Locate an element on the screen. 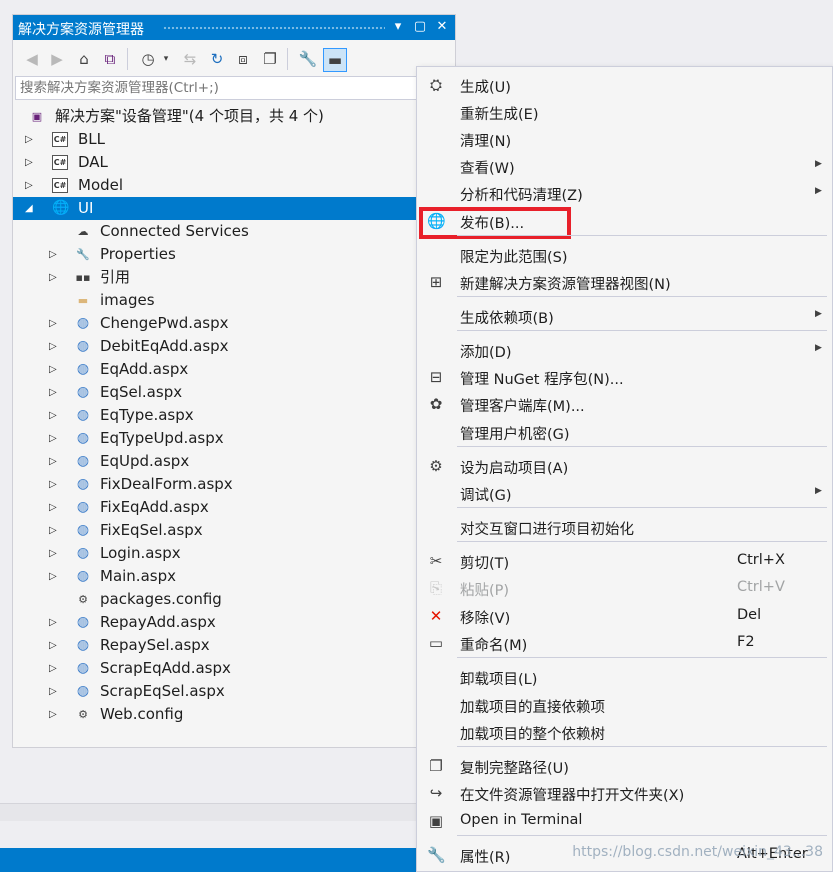 The width and height of the screenshot is (833, 872). forward-icon: ▶ is located at coordinates (57, 59).